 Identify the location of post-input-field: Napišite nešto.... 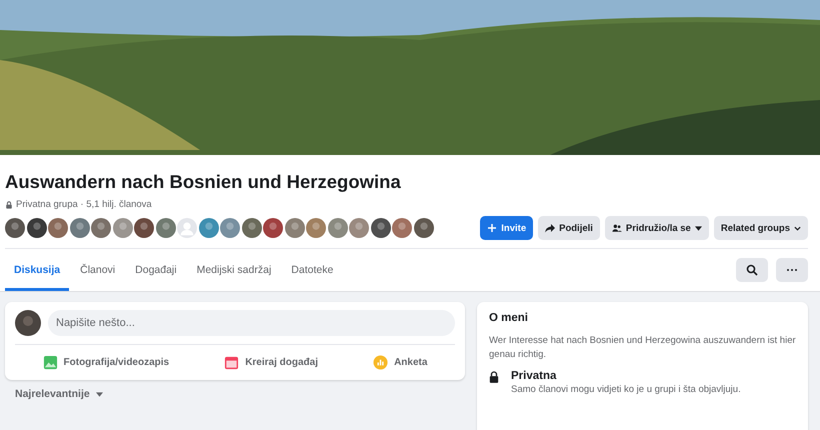
(251, 323).